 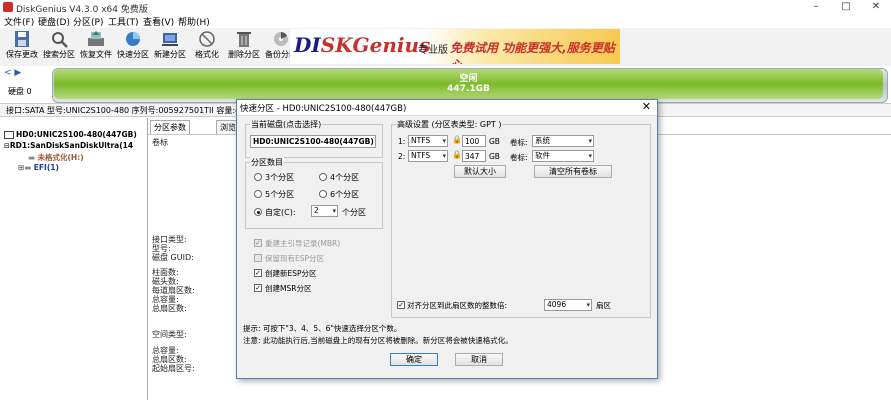 What do you see at coordinates (9, 135) in the screenshot?
I see `disk-icon` at bounding box center [9, 135].